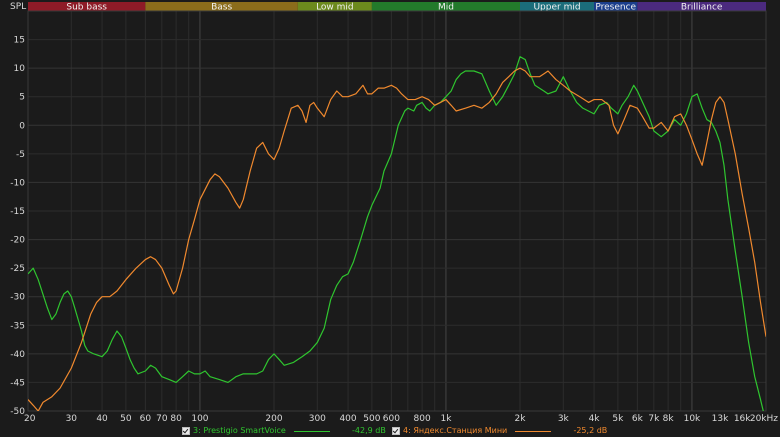 The image size is (780, 437). I want to click on legend-series-1-swatch, so click(311, 431).